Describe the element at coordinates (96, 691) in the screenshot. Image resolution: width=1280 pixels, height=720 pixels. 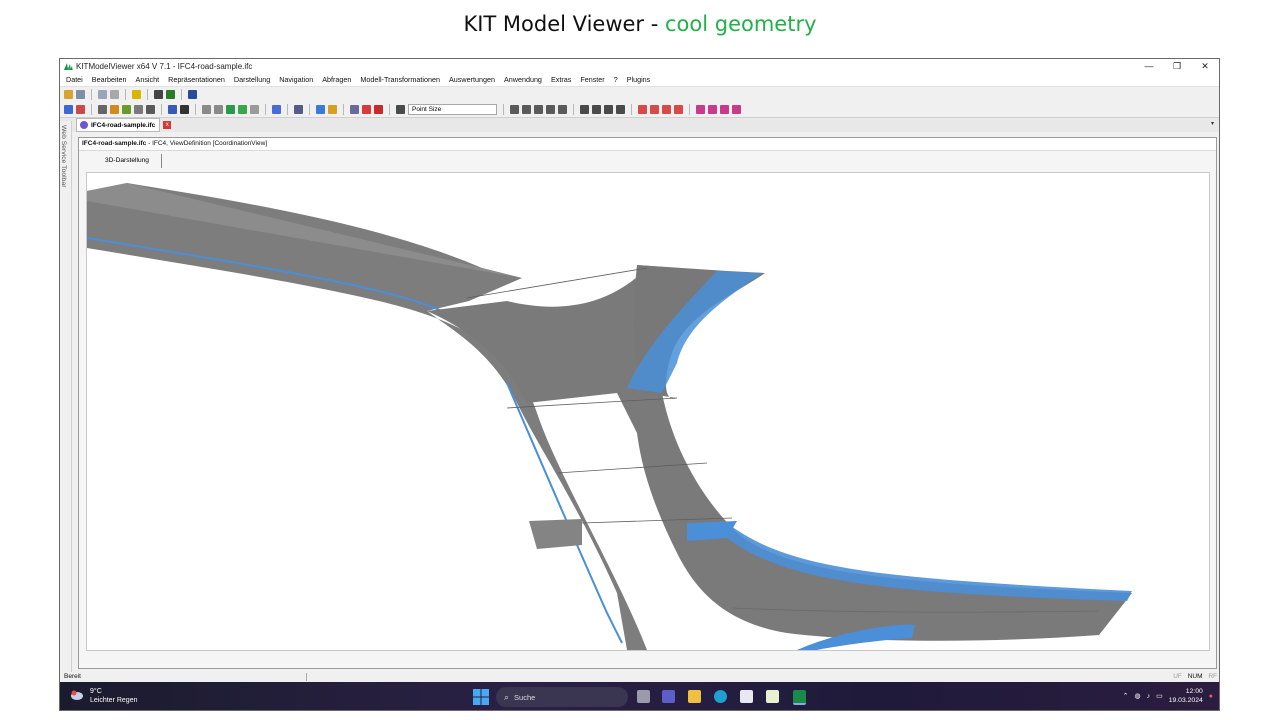
I see `weather-temp: 9°C` at that location.